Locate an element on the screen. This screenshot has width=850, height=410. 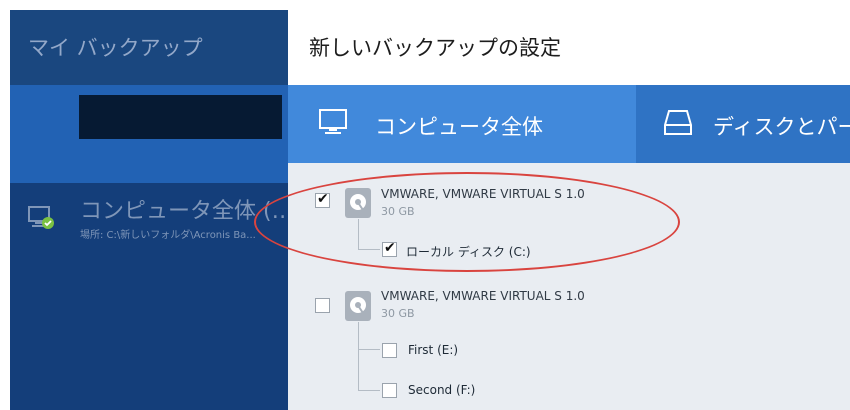
sidebar-header: マイ バックアップ is located at coordinates (149, 47).